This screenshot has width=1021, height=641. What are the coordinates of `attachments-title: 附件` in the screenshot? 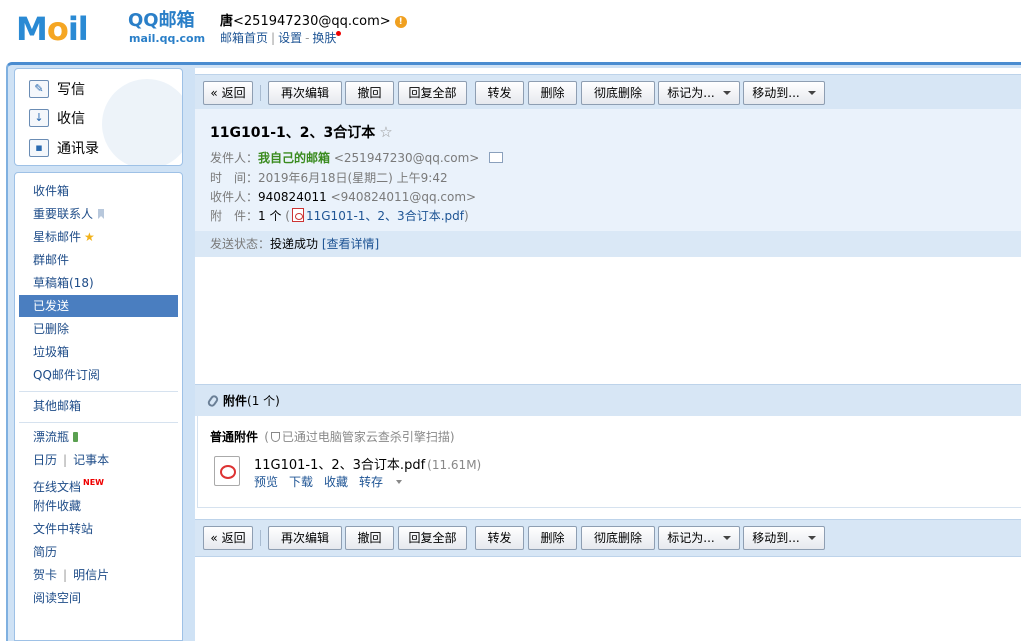 It's located at (235, 401).